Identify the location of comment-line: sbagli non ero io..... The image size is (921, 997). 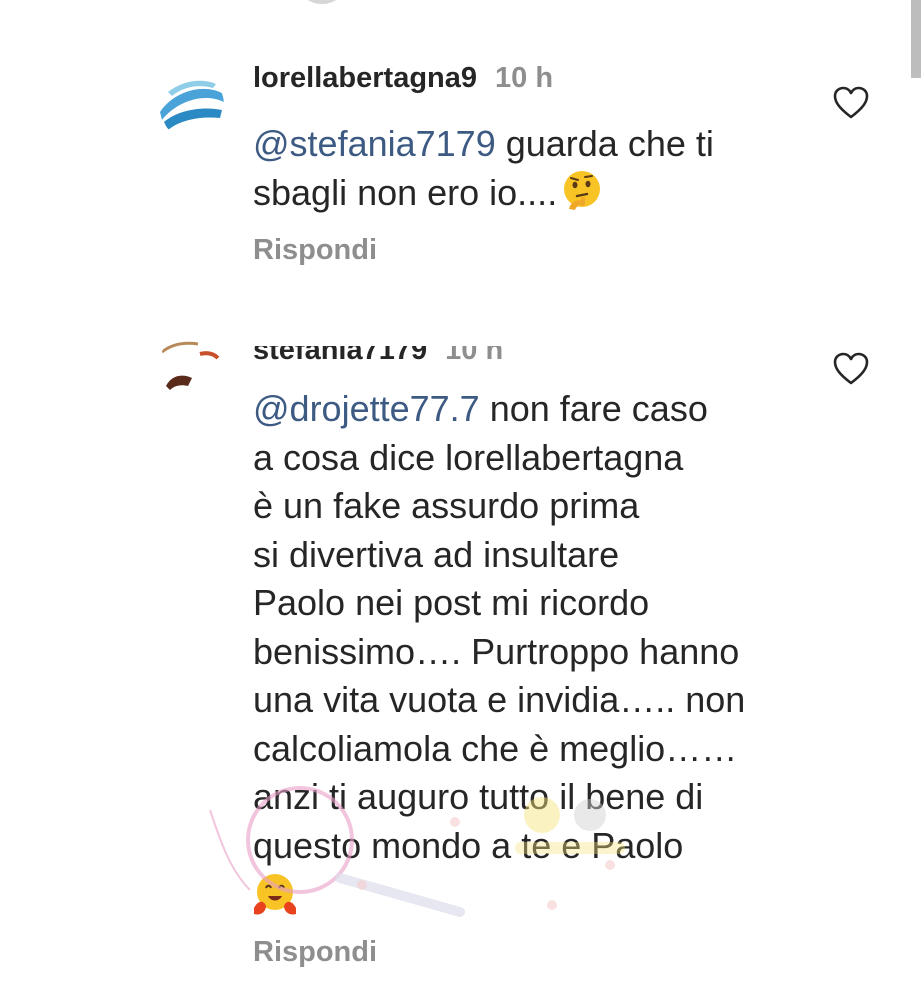
(405, 192).